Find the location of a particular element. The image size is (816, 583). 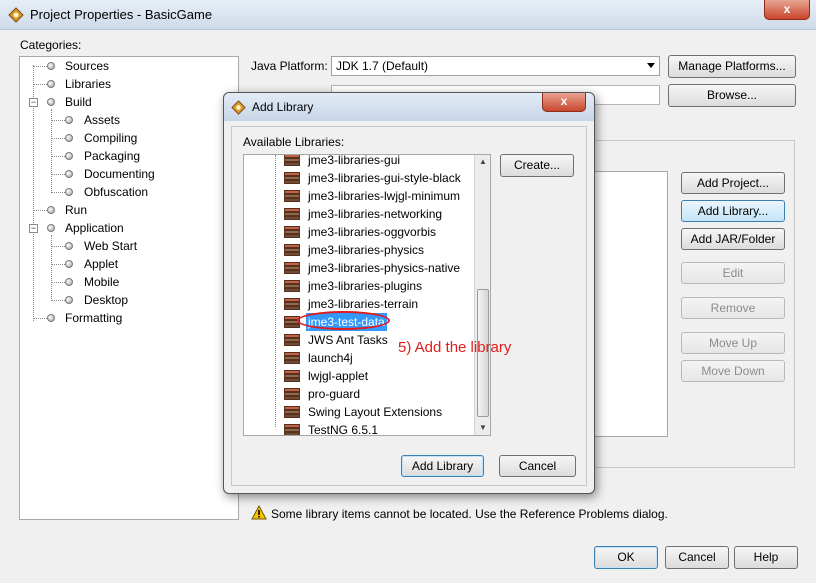

list-item: jme3-libraries-plugins is located at coordinates (358, 286).